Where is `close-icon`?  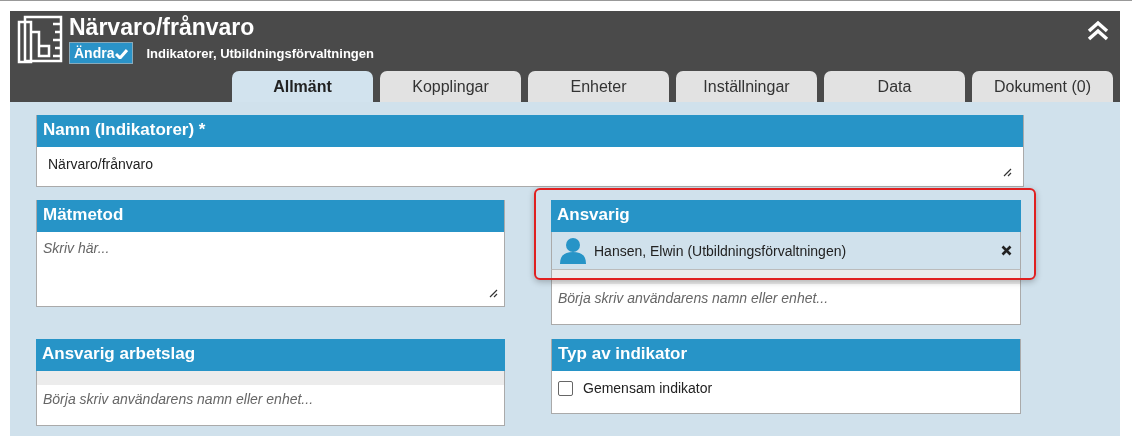
close-icon is located at coordinates (1006, 250).